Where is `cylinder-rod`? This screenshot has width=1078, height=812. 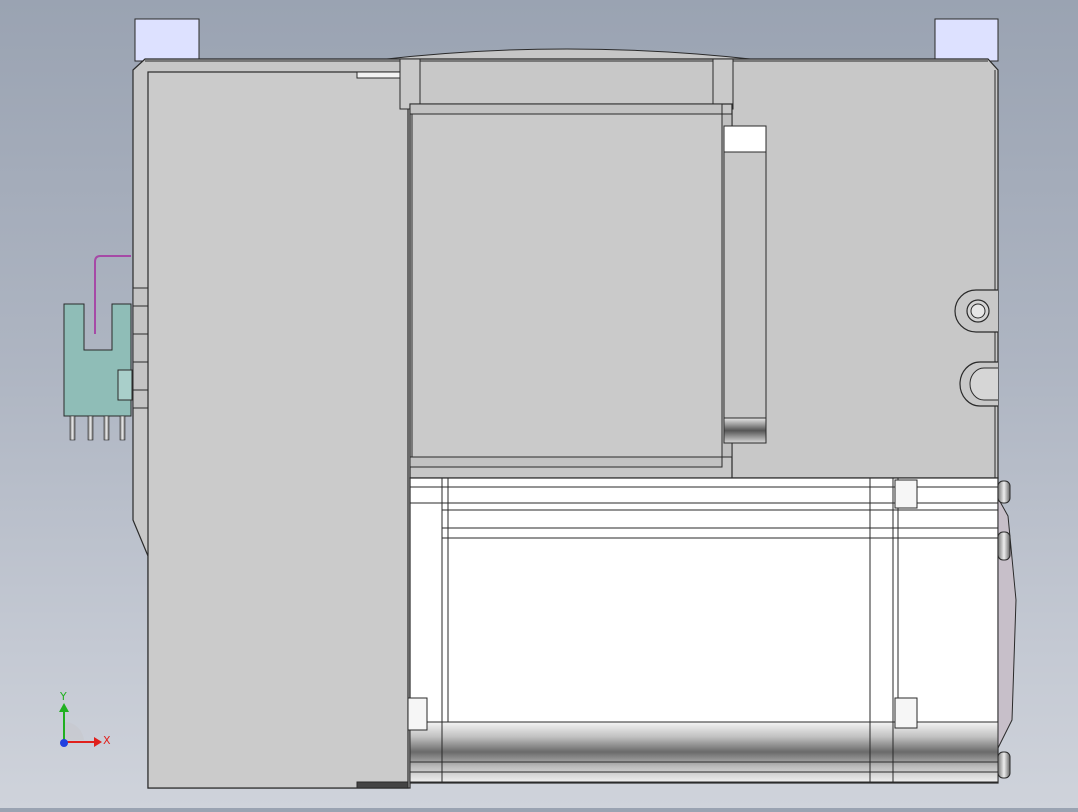 cylinder-rod is located at coordinates (704, 752).